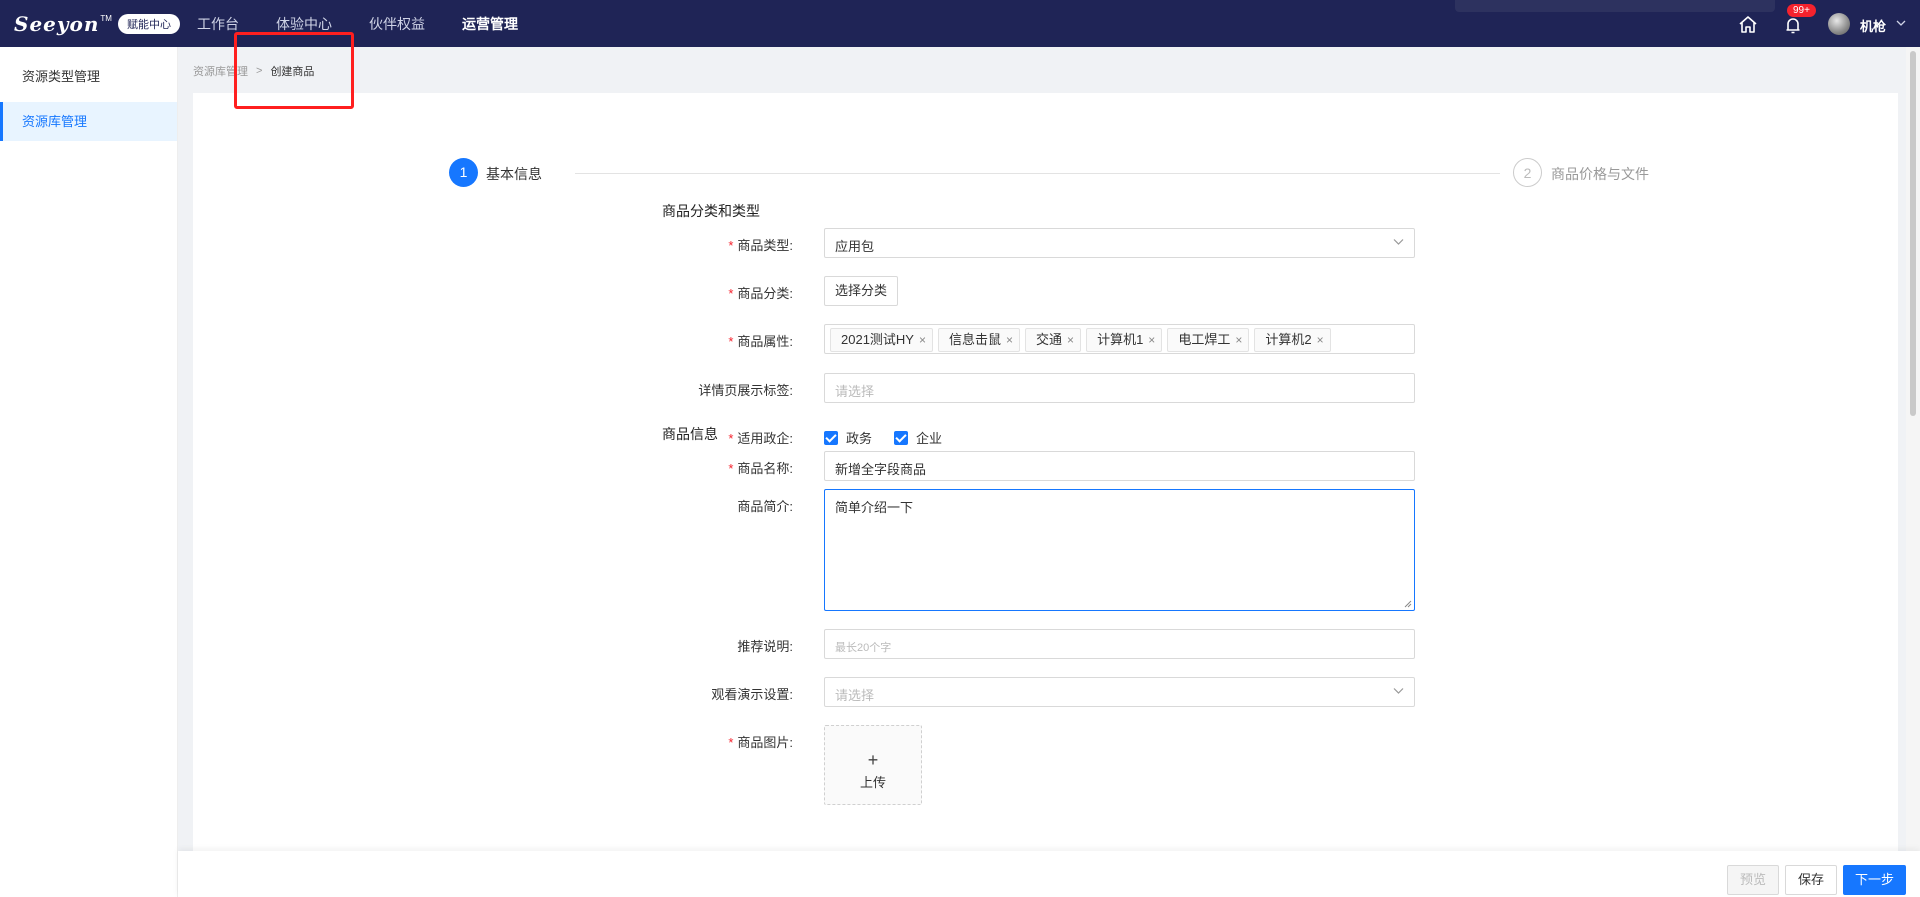 This screenshot has height=897, width=1920. Describe the element at coordinates (89, 472) in the screenshot. I see `sidebar: 资源类型管理 资源库管理` at that location.